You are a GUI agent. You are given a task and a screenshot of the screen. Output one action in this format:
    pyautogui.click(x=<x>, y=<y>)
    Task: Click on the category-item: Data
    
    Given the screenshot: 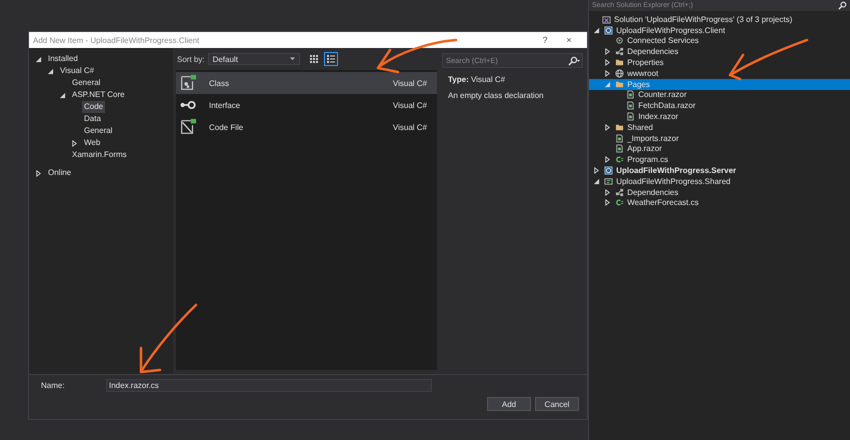 What is the action you would take?
    pyautogui.click(x=92, y=119)
    